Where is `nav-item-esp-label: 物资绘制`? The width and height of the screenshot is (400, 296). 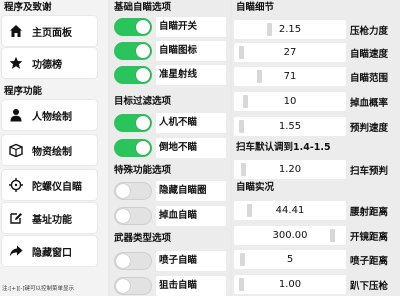 nav-item-esp-label: 物资绘制 is located at coordinates (52, 152).